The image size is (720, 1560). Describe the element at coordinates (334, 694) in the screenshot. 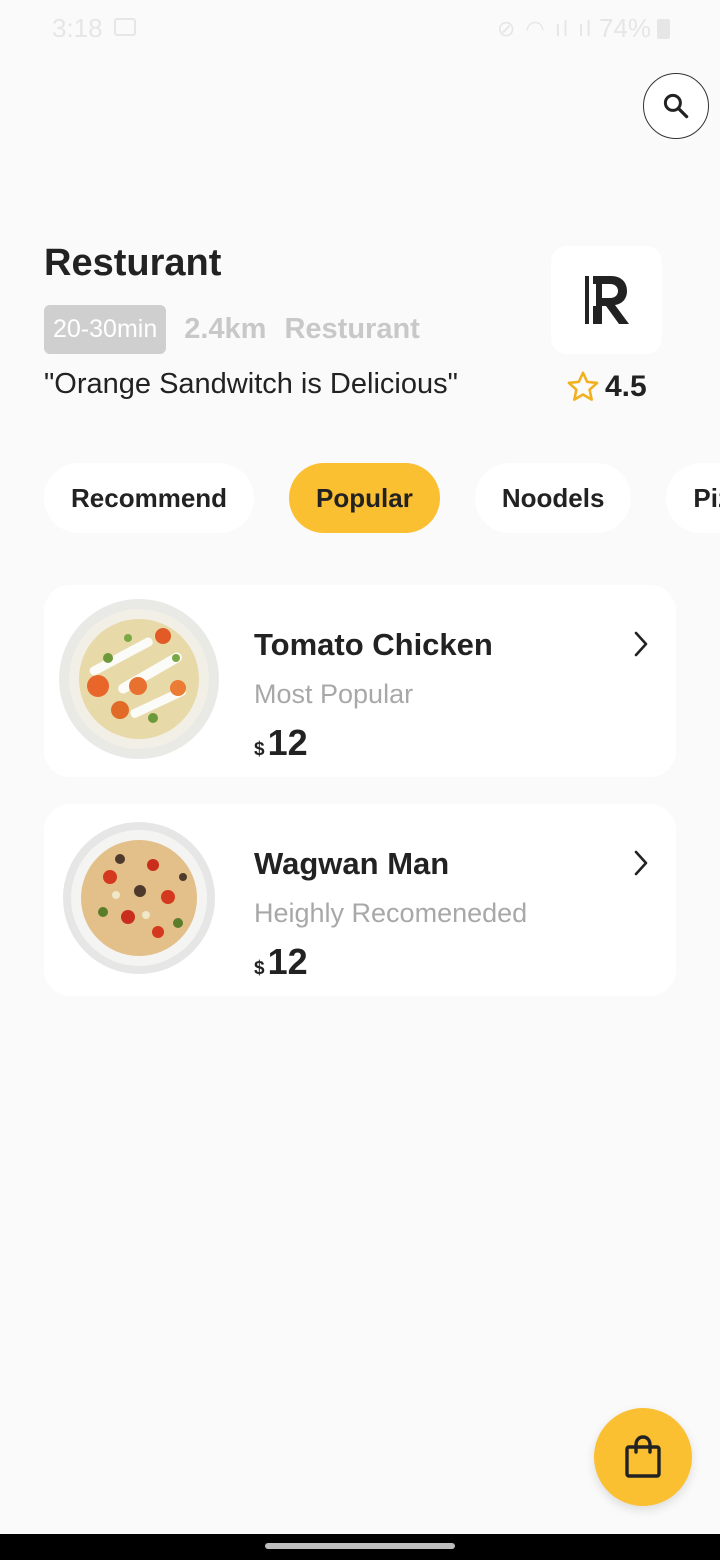

I see `menu-item-subtitle: Most Popular` at that location.